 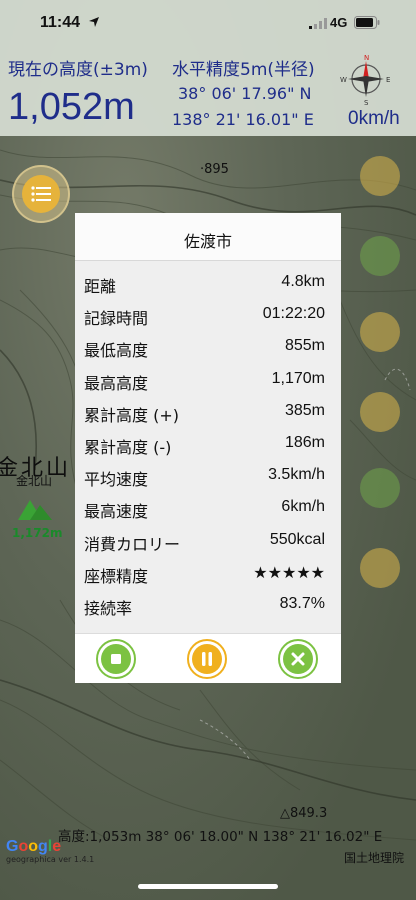 What do you see at coordinates (116, 576) in the screenshot?
I see `stat-label: 座標精度` at bounding box center [116, 576].